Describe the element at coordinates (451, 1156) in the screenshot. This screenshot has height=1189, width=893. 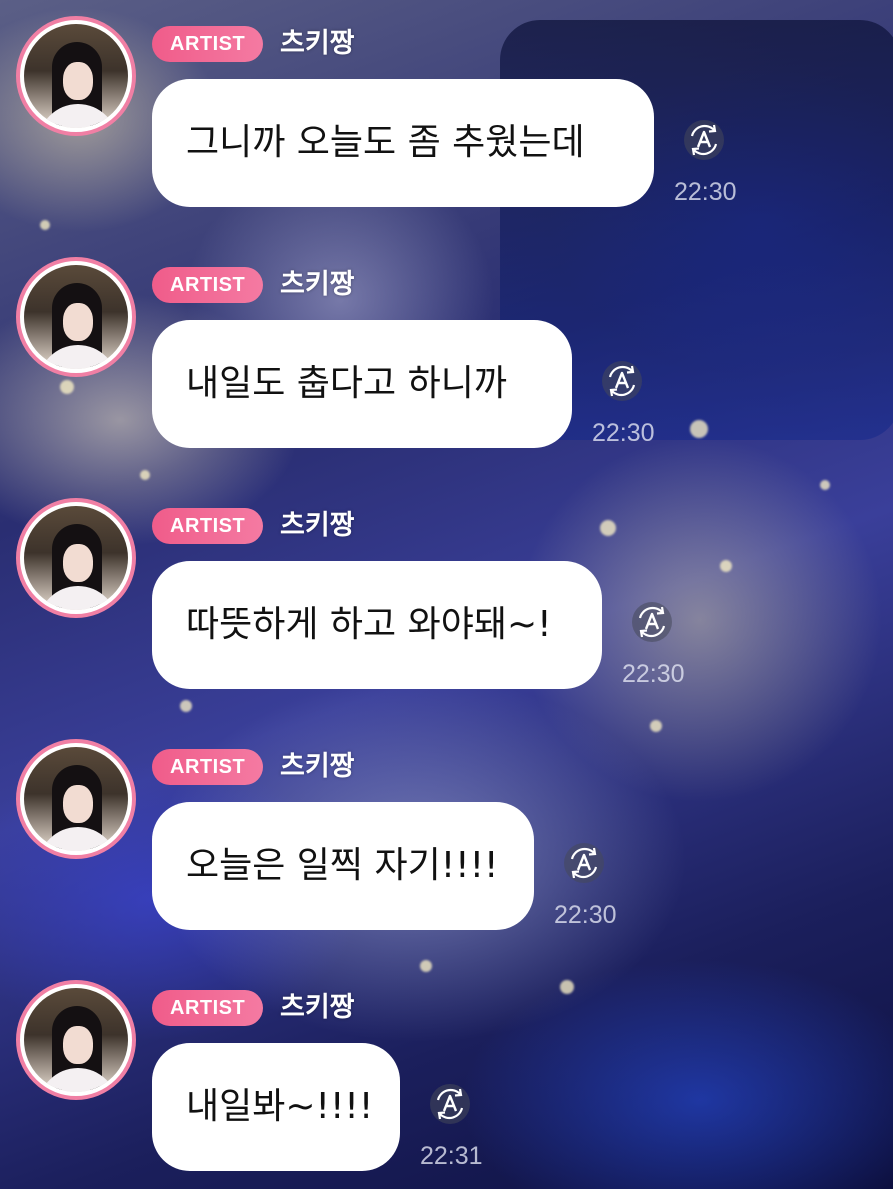
I see `message-time: 22:31` at that location.